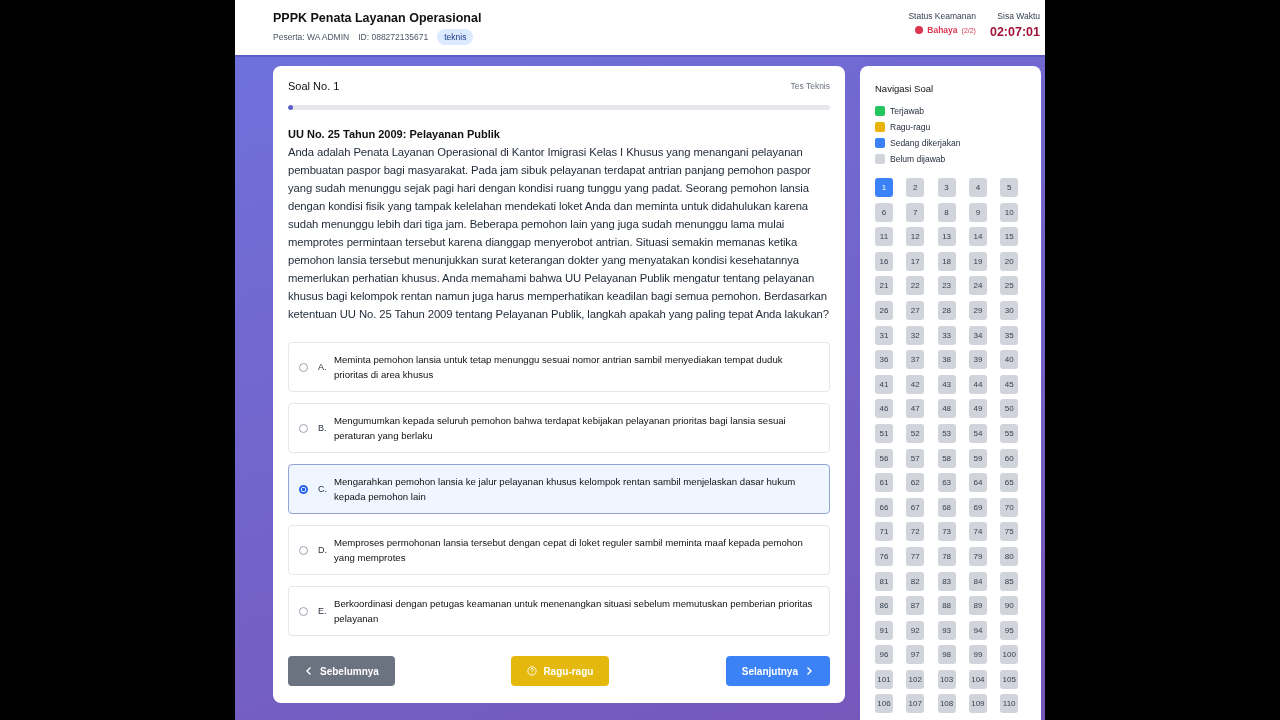 The image size is (1280, 720). Describe the element at coordinates (977, 655) in the screenshot. I see `question-number-button: 99` at that location.